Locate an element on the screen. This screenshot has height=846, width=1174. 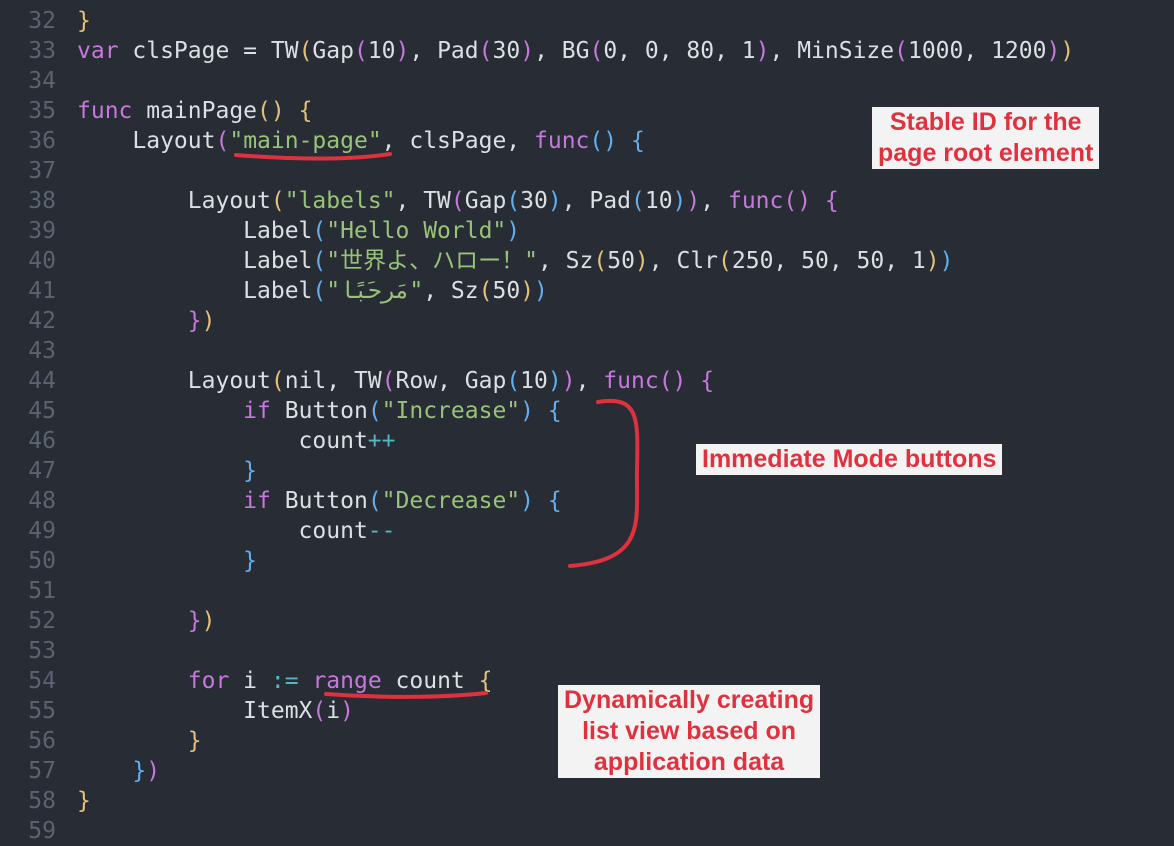
code-token: -- is located at coordinates (381, 531).